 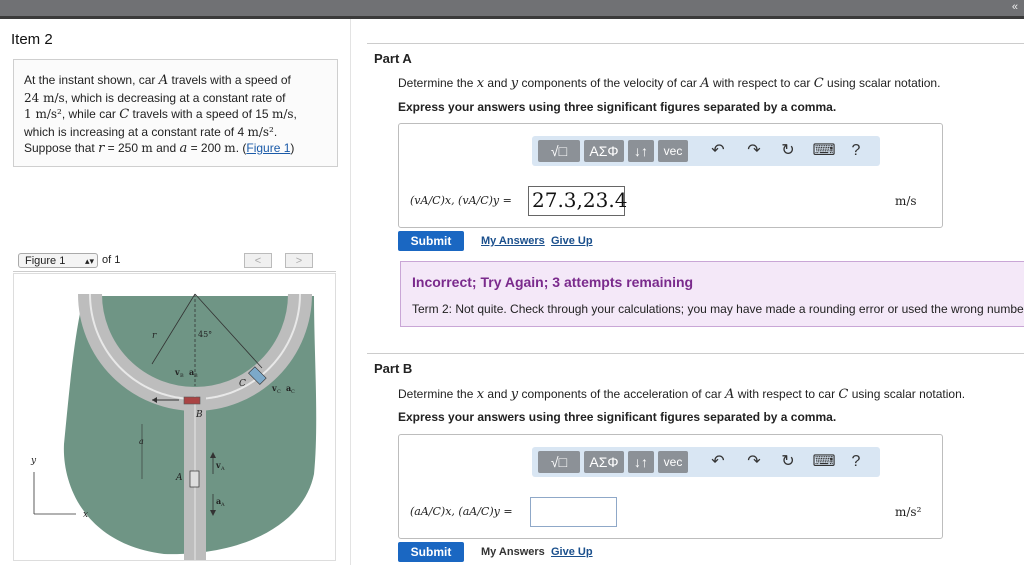 I want to click on item-title: Item 2, so click(x=32, y=39).